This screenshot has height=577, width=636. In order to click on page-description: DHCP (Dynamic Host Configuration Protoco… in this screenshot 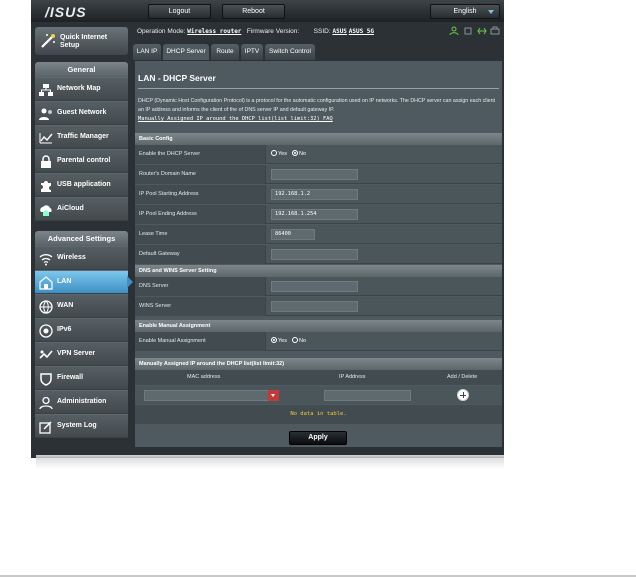, I will do `click(319, 110)`.